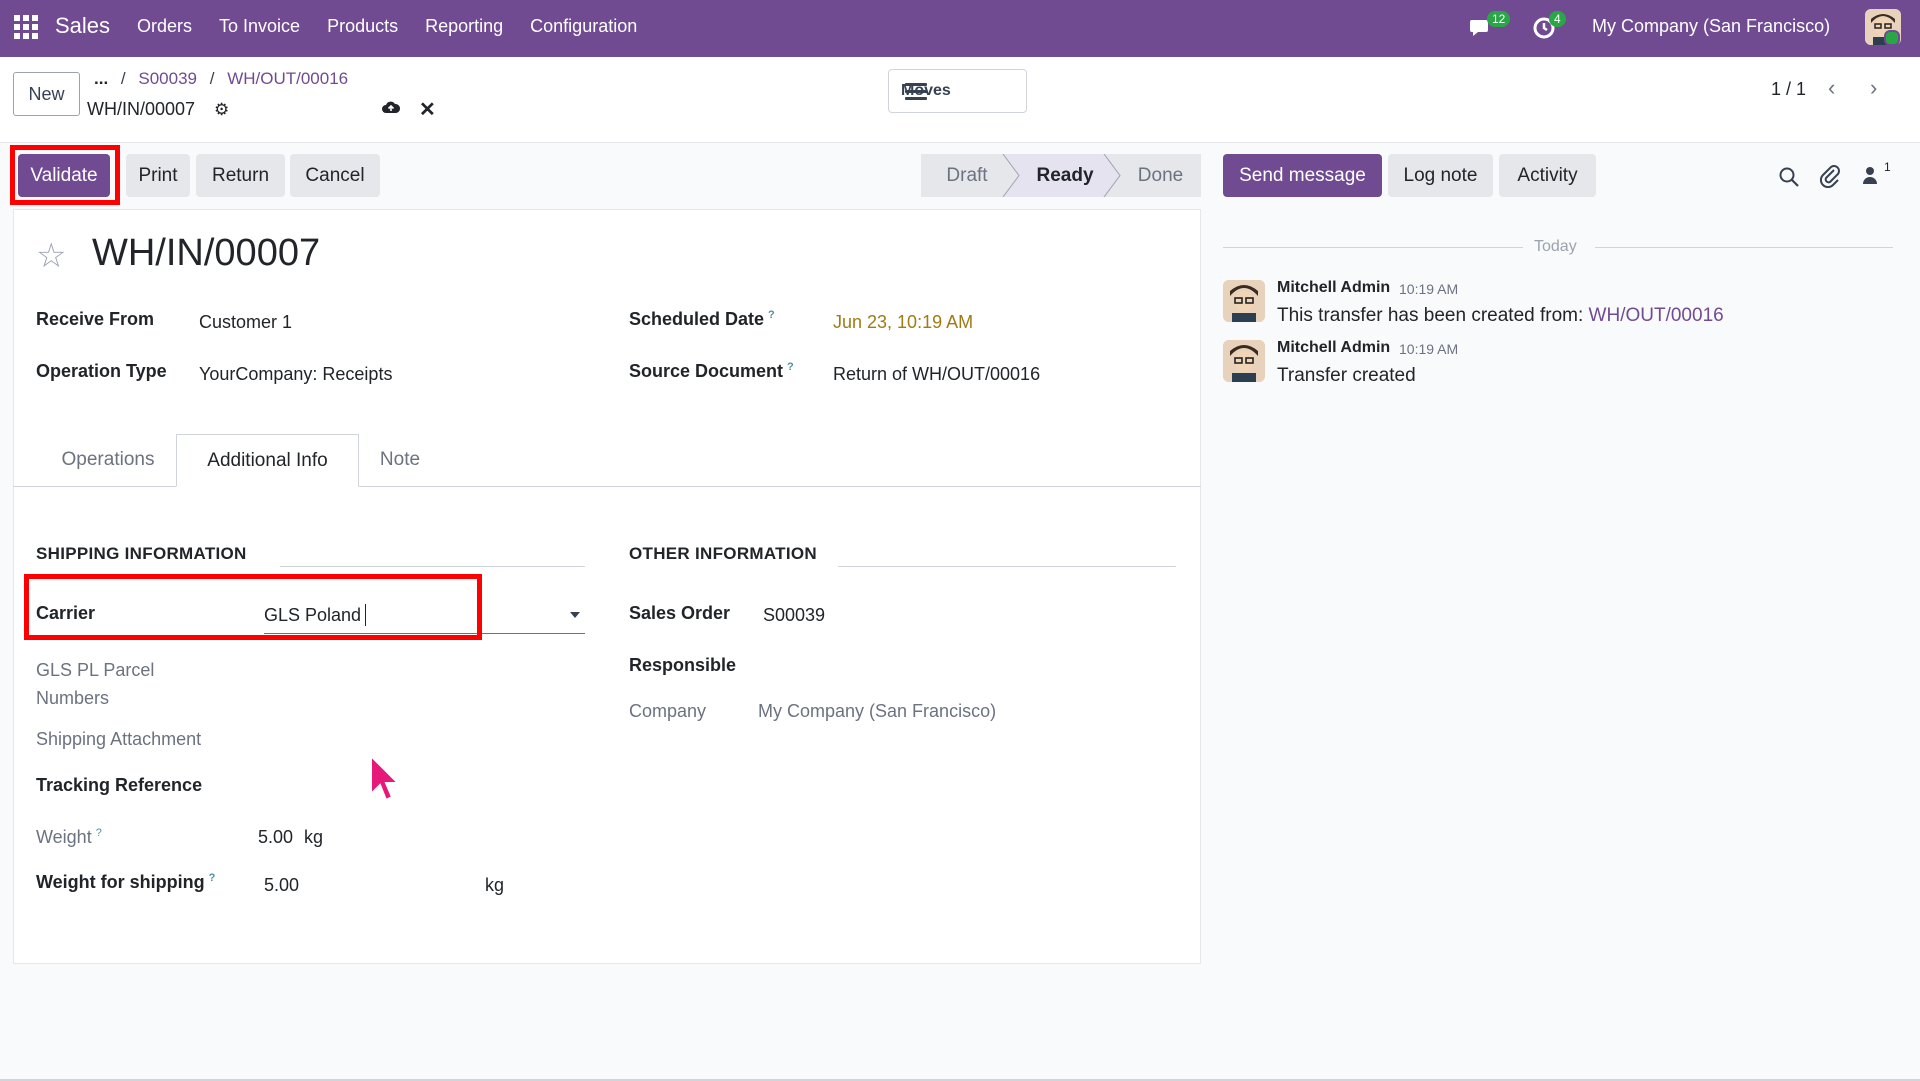 This screenshot has height=1081, width=1920. Describe the element at coordinates (51, 256) in the screenshot. I see `star-icon: ☆` at that location.